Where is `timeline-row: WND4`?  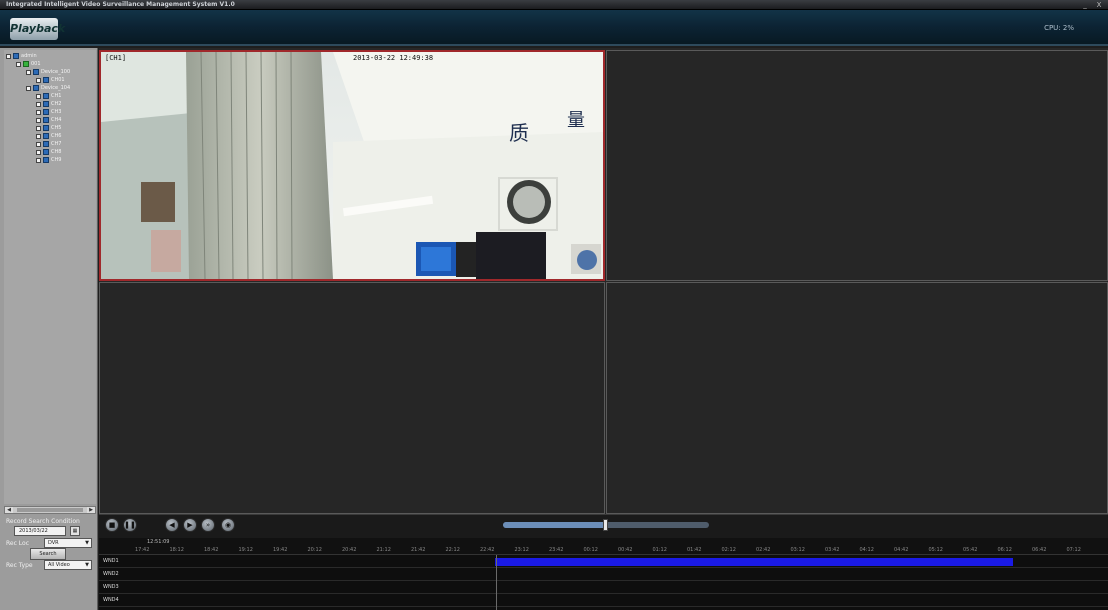 timeline-row: WND4 is located at coordinates (603, 600).